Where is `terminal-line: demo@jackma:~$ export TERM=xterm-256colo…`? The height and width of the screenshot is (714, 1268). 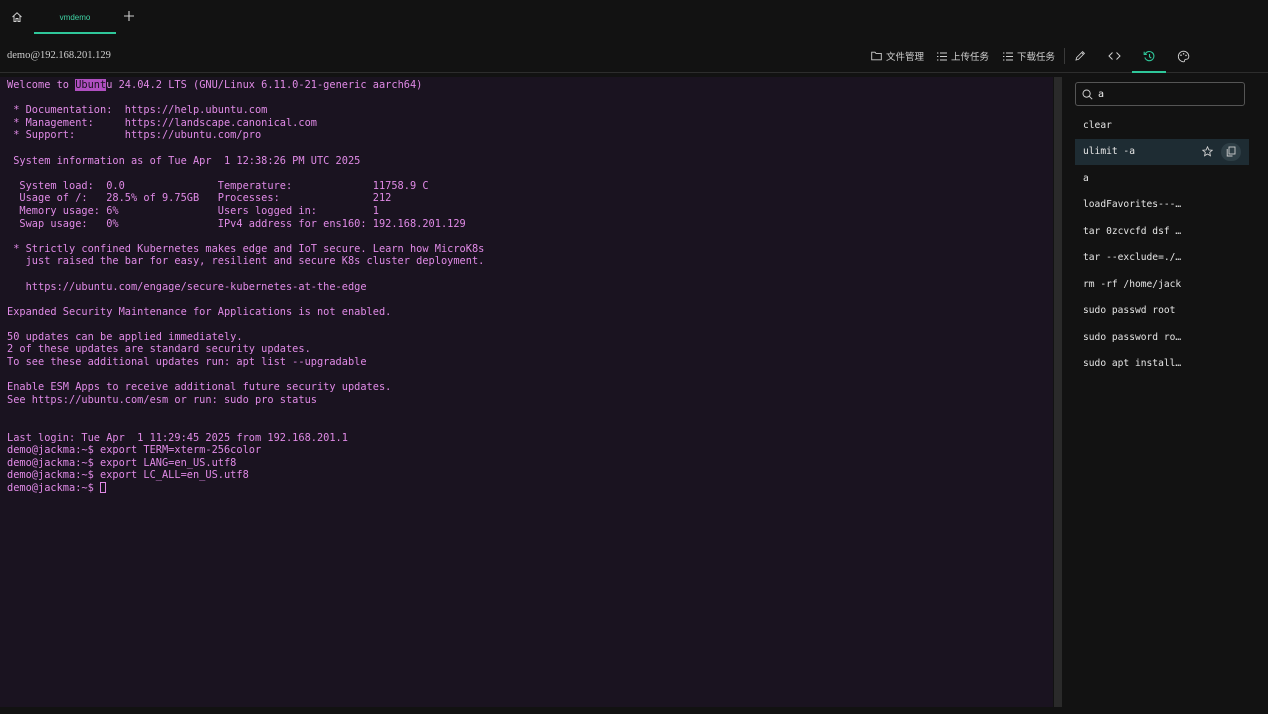
terminal-line: demo@jackma:~$ export TERM=xterm-256colo… is located at coordinates (134, 450).